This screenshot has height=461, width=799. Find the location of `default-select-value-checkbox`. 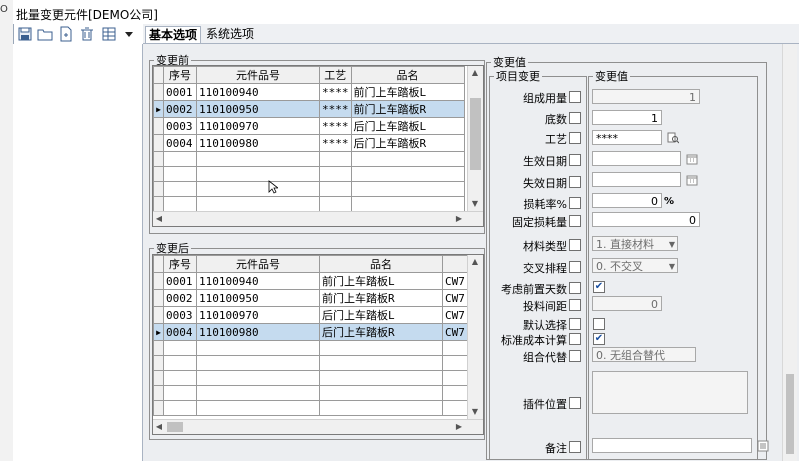

default-select-value-checkbox is located at coordinates (599, 324).